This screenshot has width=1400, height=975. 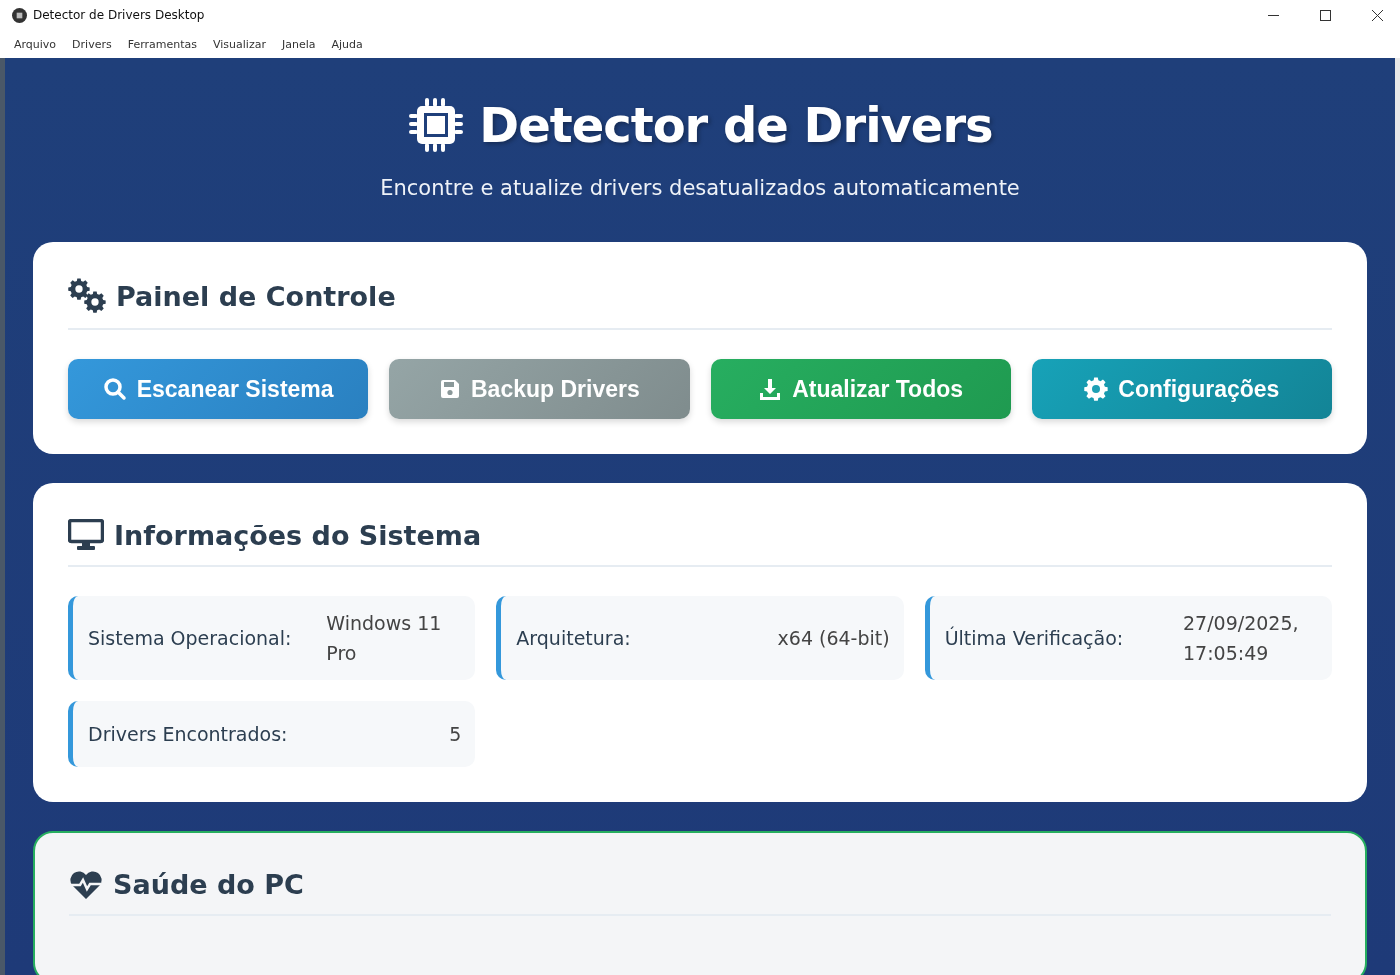 What do you see at coordinates (162, 44) in the screenshot?
I see `menu-item: Ferramentas` at bounding box center [162, 44].